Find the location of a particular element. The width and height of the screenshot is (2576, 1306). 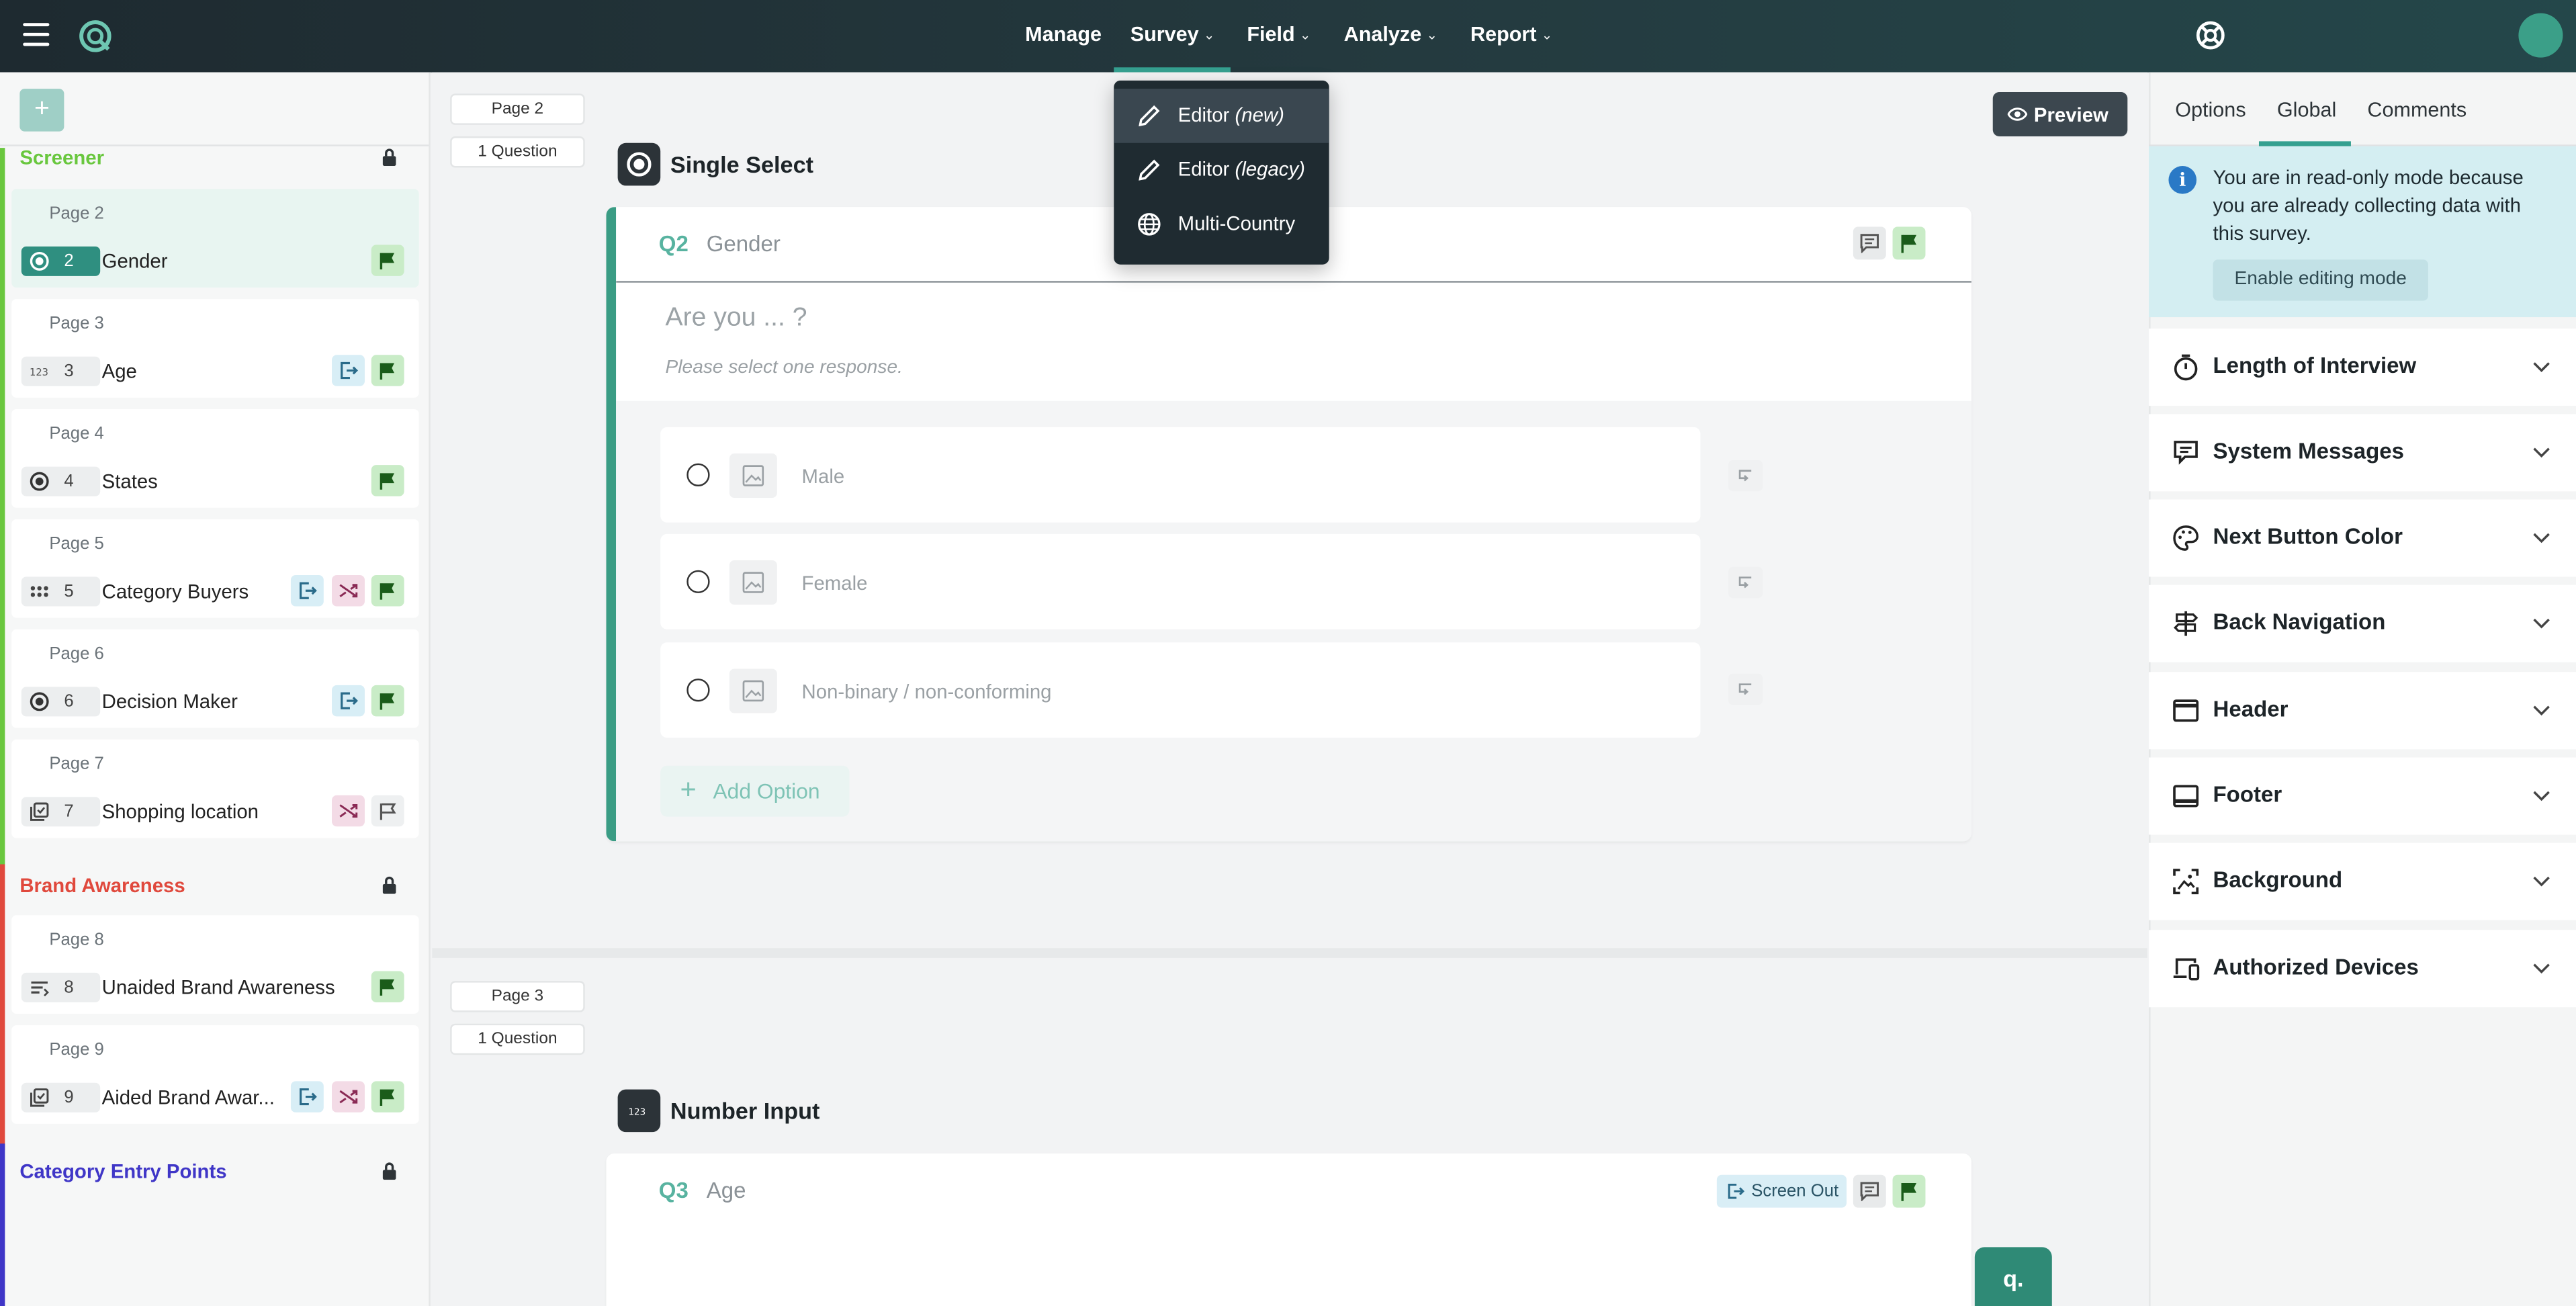

menu-item-editor-legacy: Editor (legacy) is located at coordinates (1222, 171).